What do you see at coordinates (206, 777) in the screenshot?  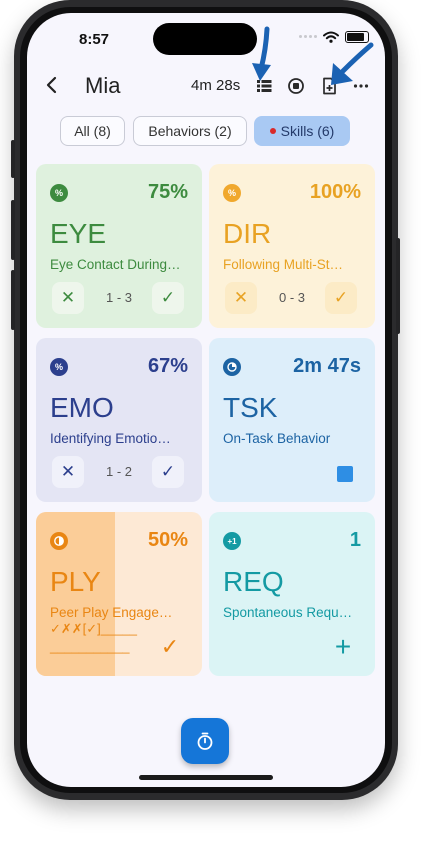 I see `home-indicator` at bounding box center [206, 777].